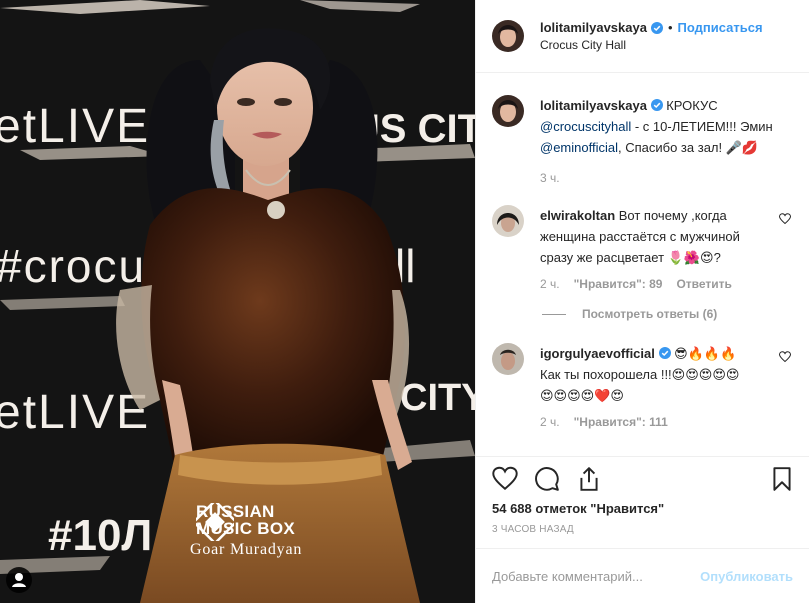  I want to click on author-username: lolitamilyavskaya, so click(593, 27).